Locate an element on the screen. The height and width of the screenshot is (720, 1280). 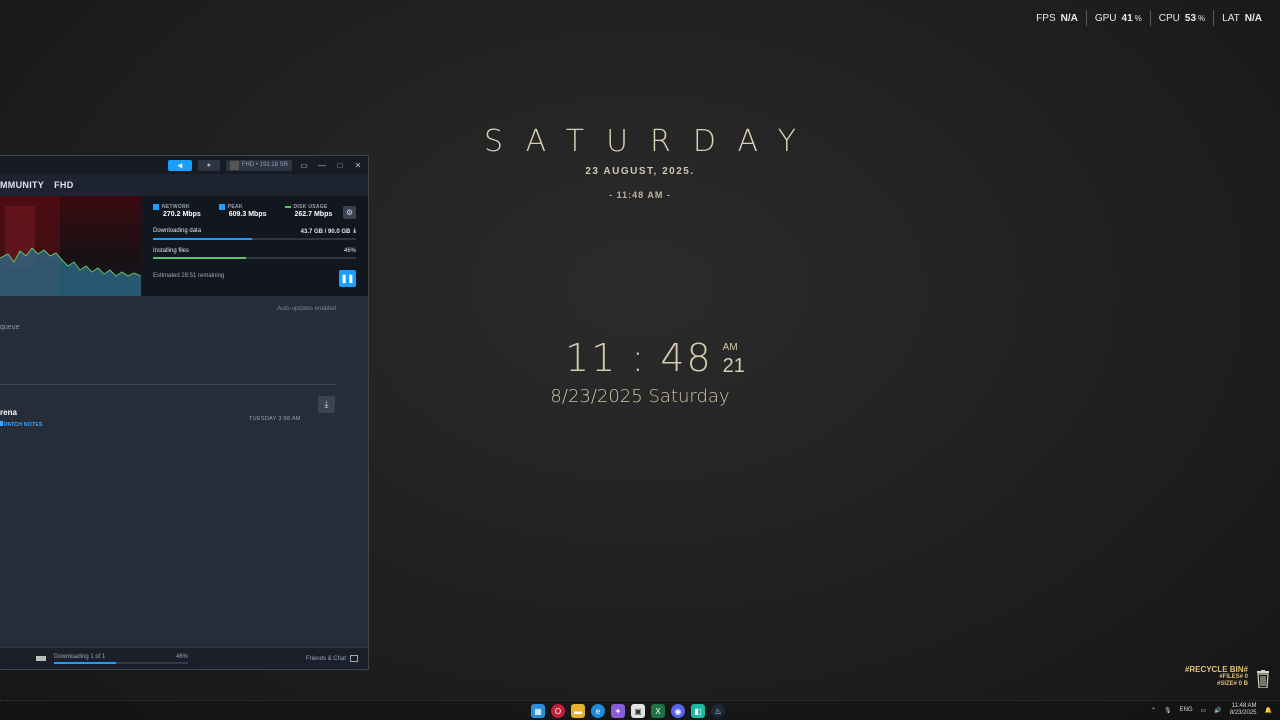
widget-smalltime: - 11:48 AM - is located at coordinates (640, 195).